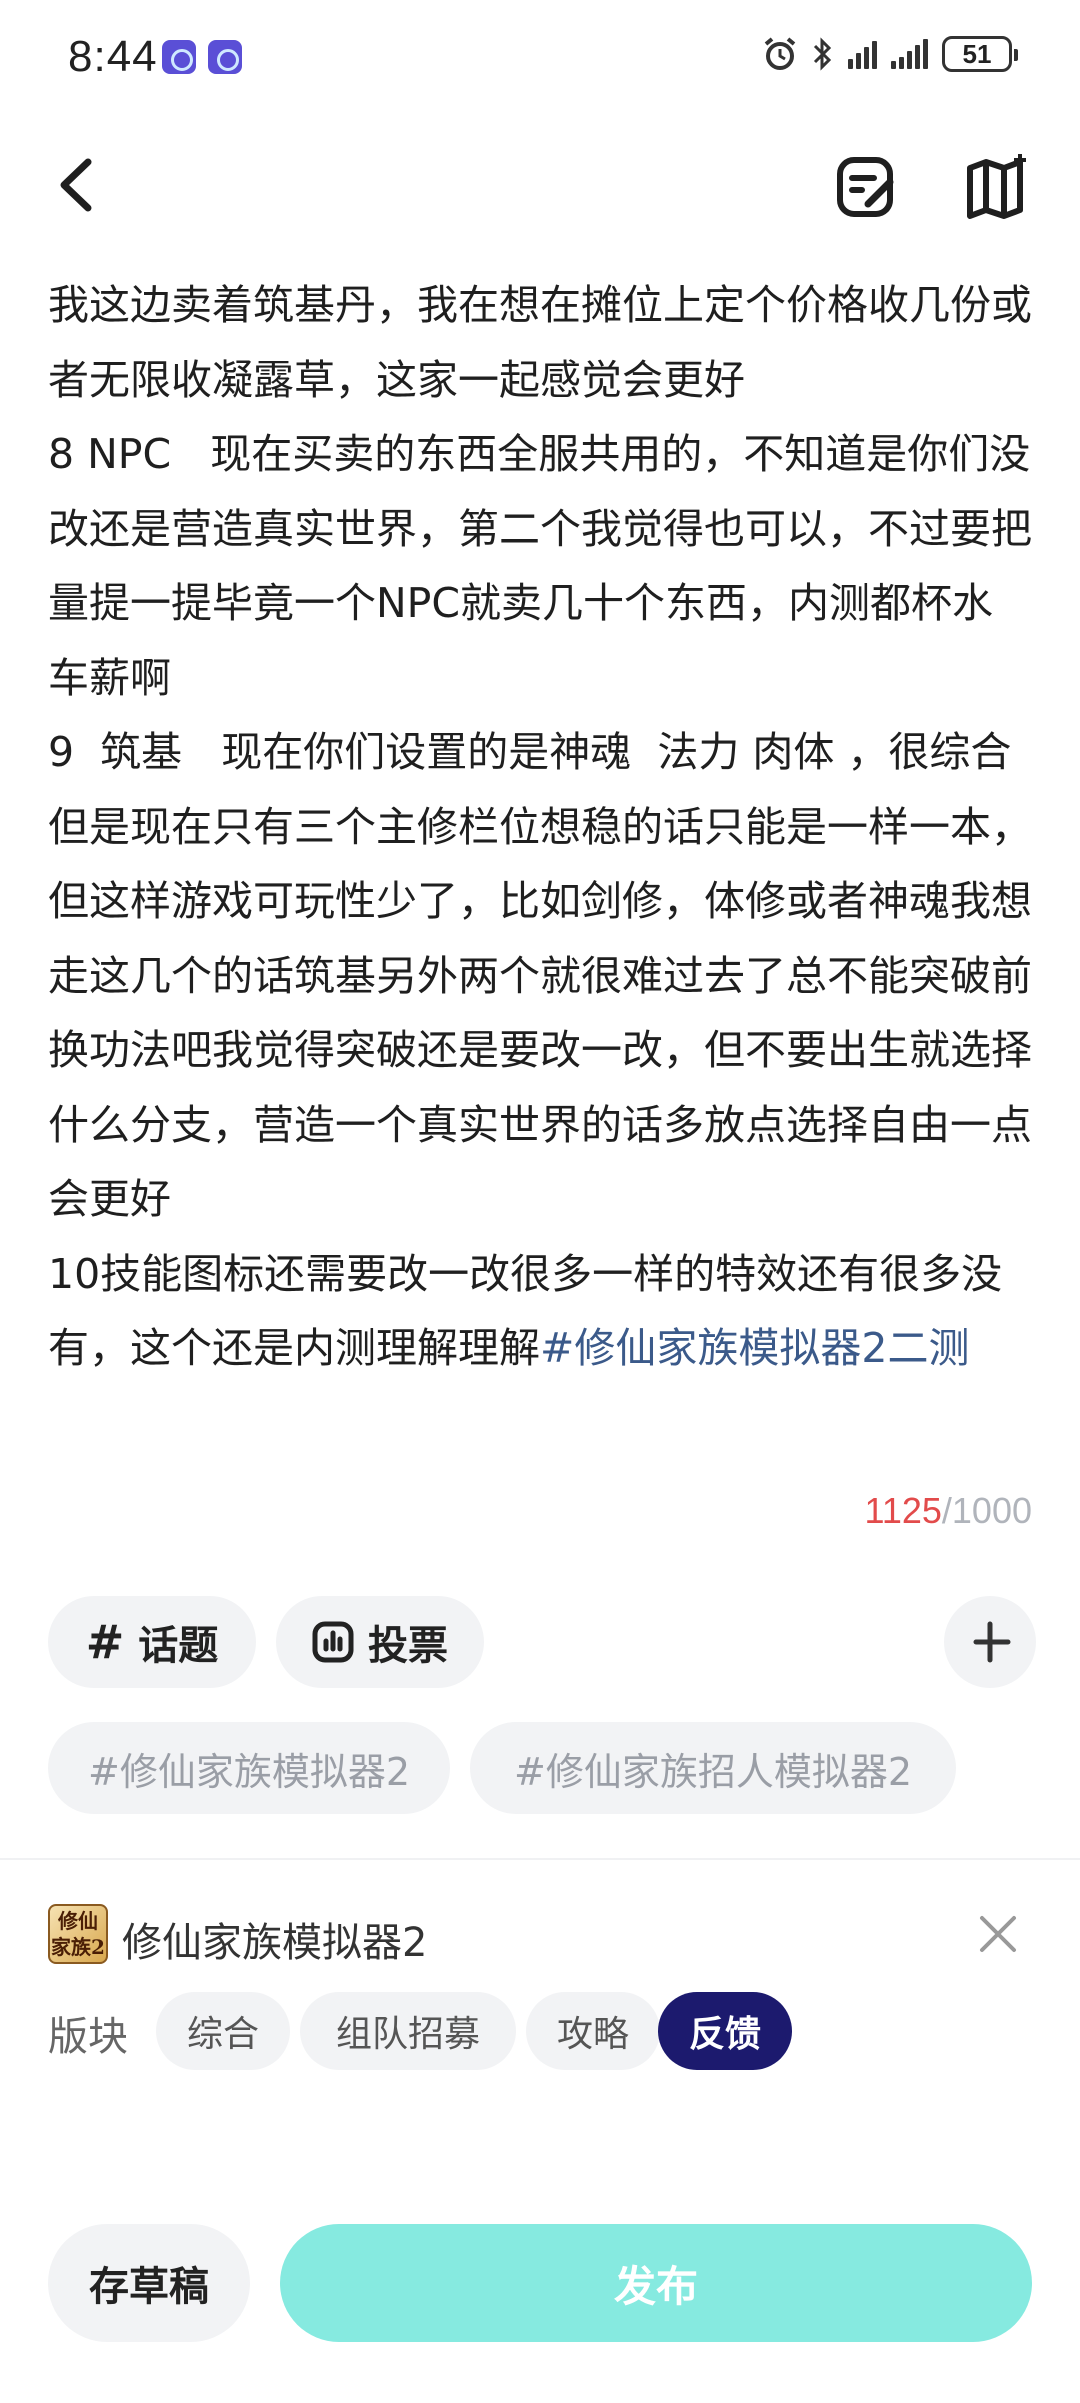 This screenshot has height=2403, width=1080. What do you see at coordinates (78, 185) in the screenshot?
I see `back-arrow-icon` at bounding box center [78, 185].